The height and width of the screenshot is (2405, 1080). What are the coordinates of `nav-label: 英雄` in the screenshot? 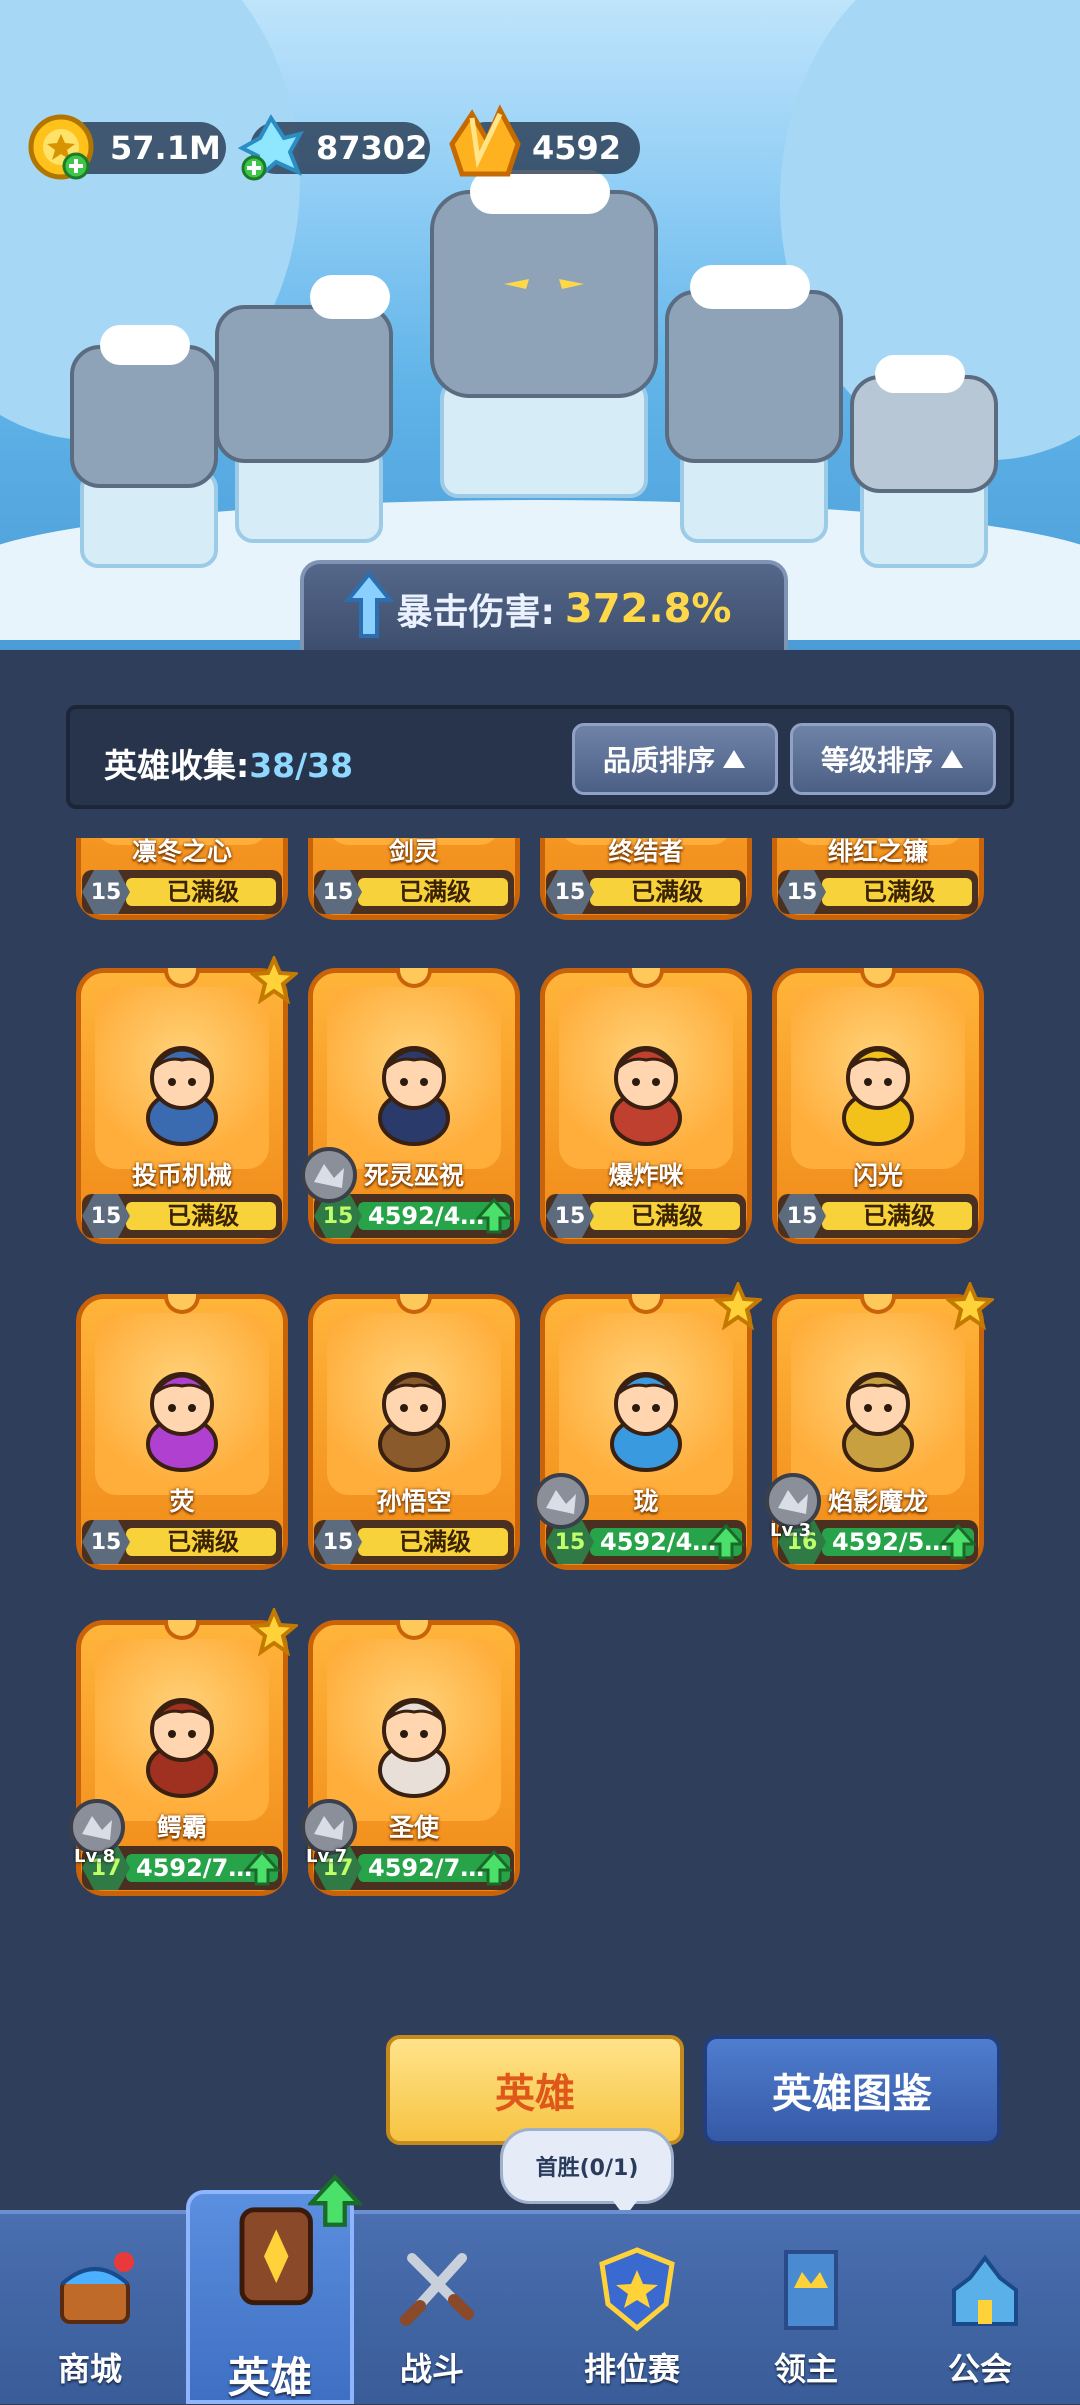 It's located at (269, 2377).